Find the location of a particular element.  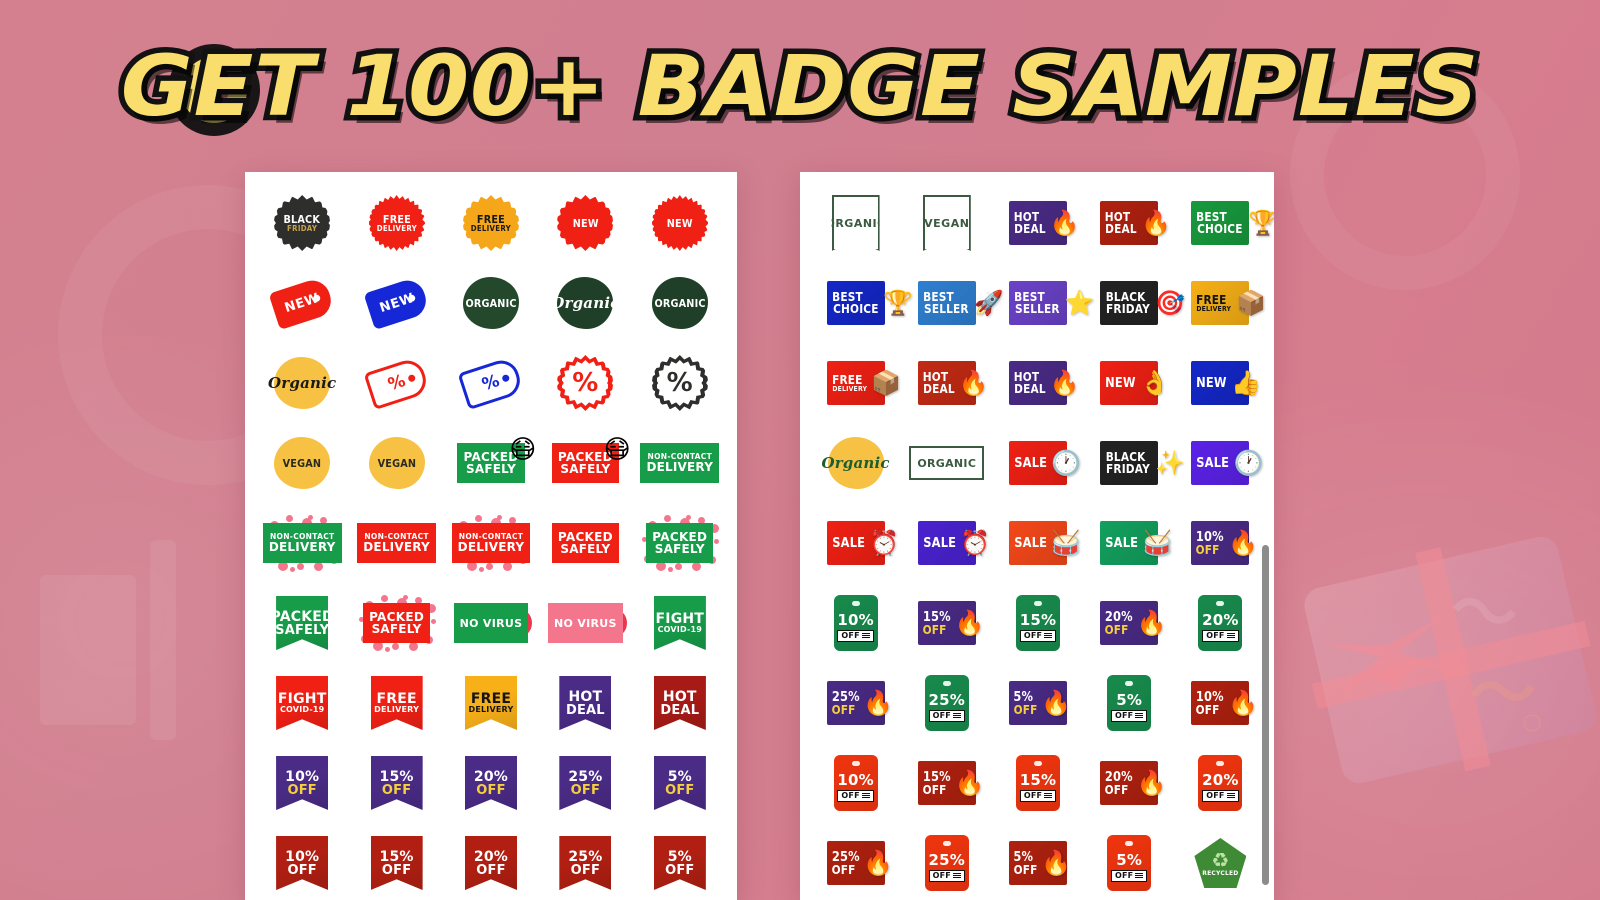

15-percent-off-green-pricetag: 15% OFF is located at coordinates (1037, 623).